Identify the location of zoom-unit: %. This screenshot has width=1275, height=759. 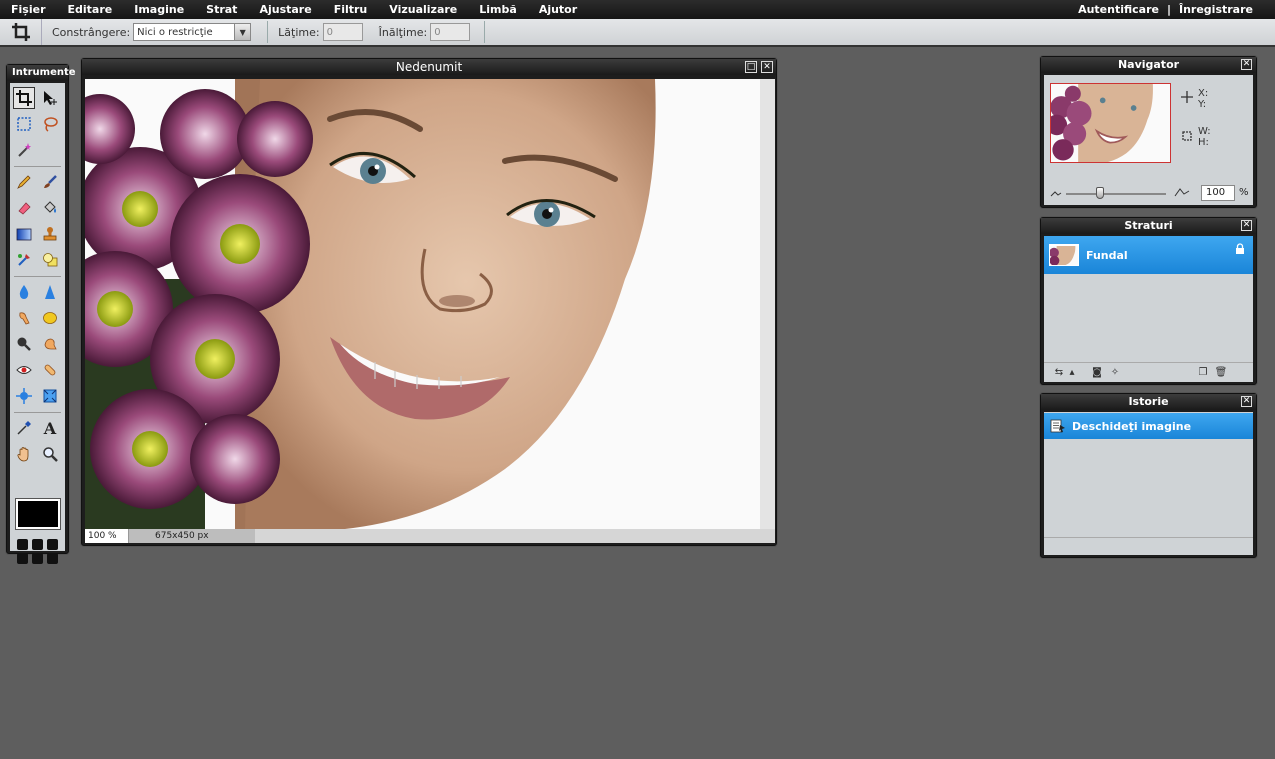
(1244, 192).